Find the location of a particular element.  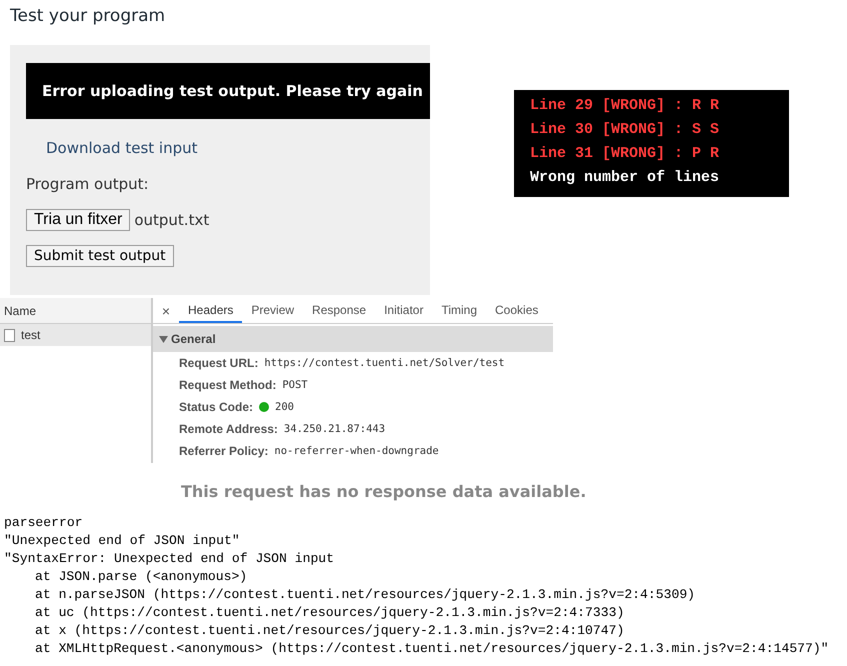

header-value: no-referrer-when-downgrade is located at coordinates (356, 451).